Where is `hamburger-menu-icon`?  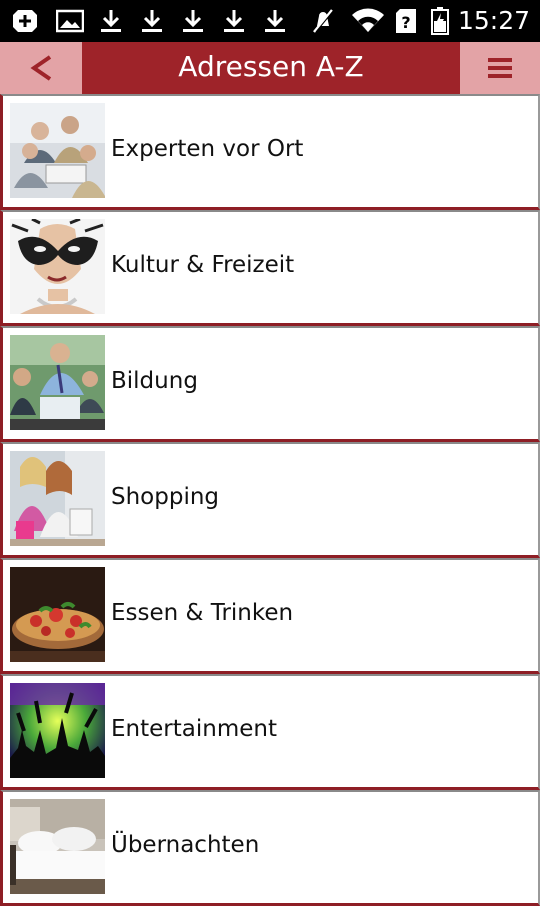
hamburger-menu-icon is located at coordinates (500, 68).